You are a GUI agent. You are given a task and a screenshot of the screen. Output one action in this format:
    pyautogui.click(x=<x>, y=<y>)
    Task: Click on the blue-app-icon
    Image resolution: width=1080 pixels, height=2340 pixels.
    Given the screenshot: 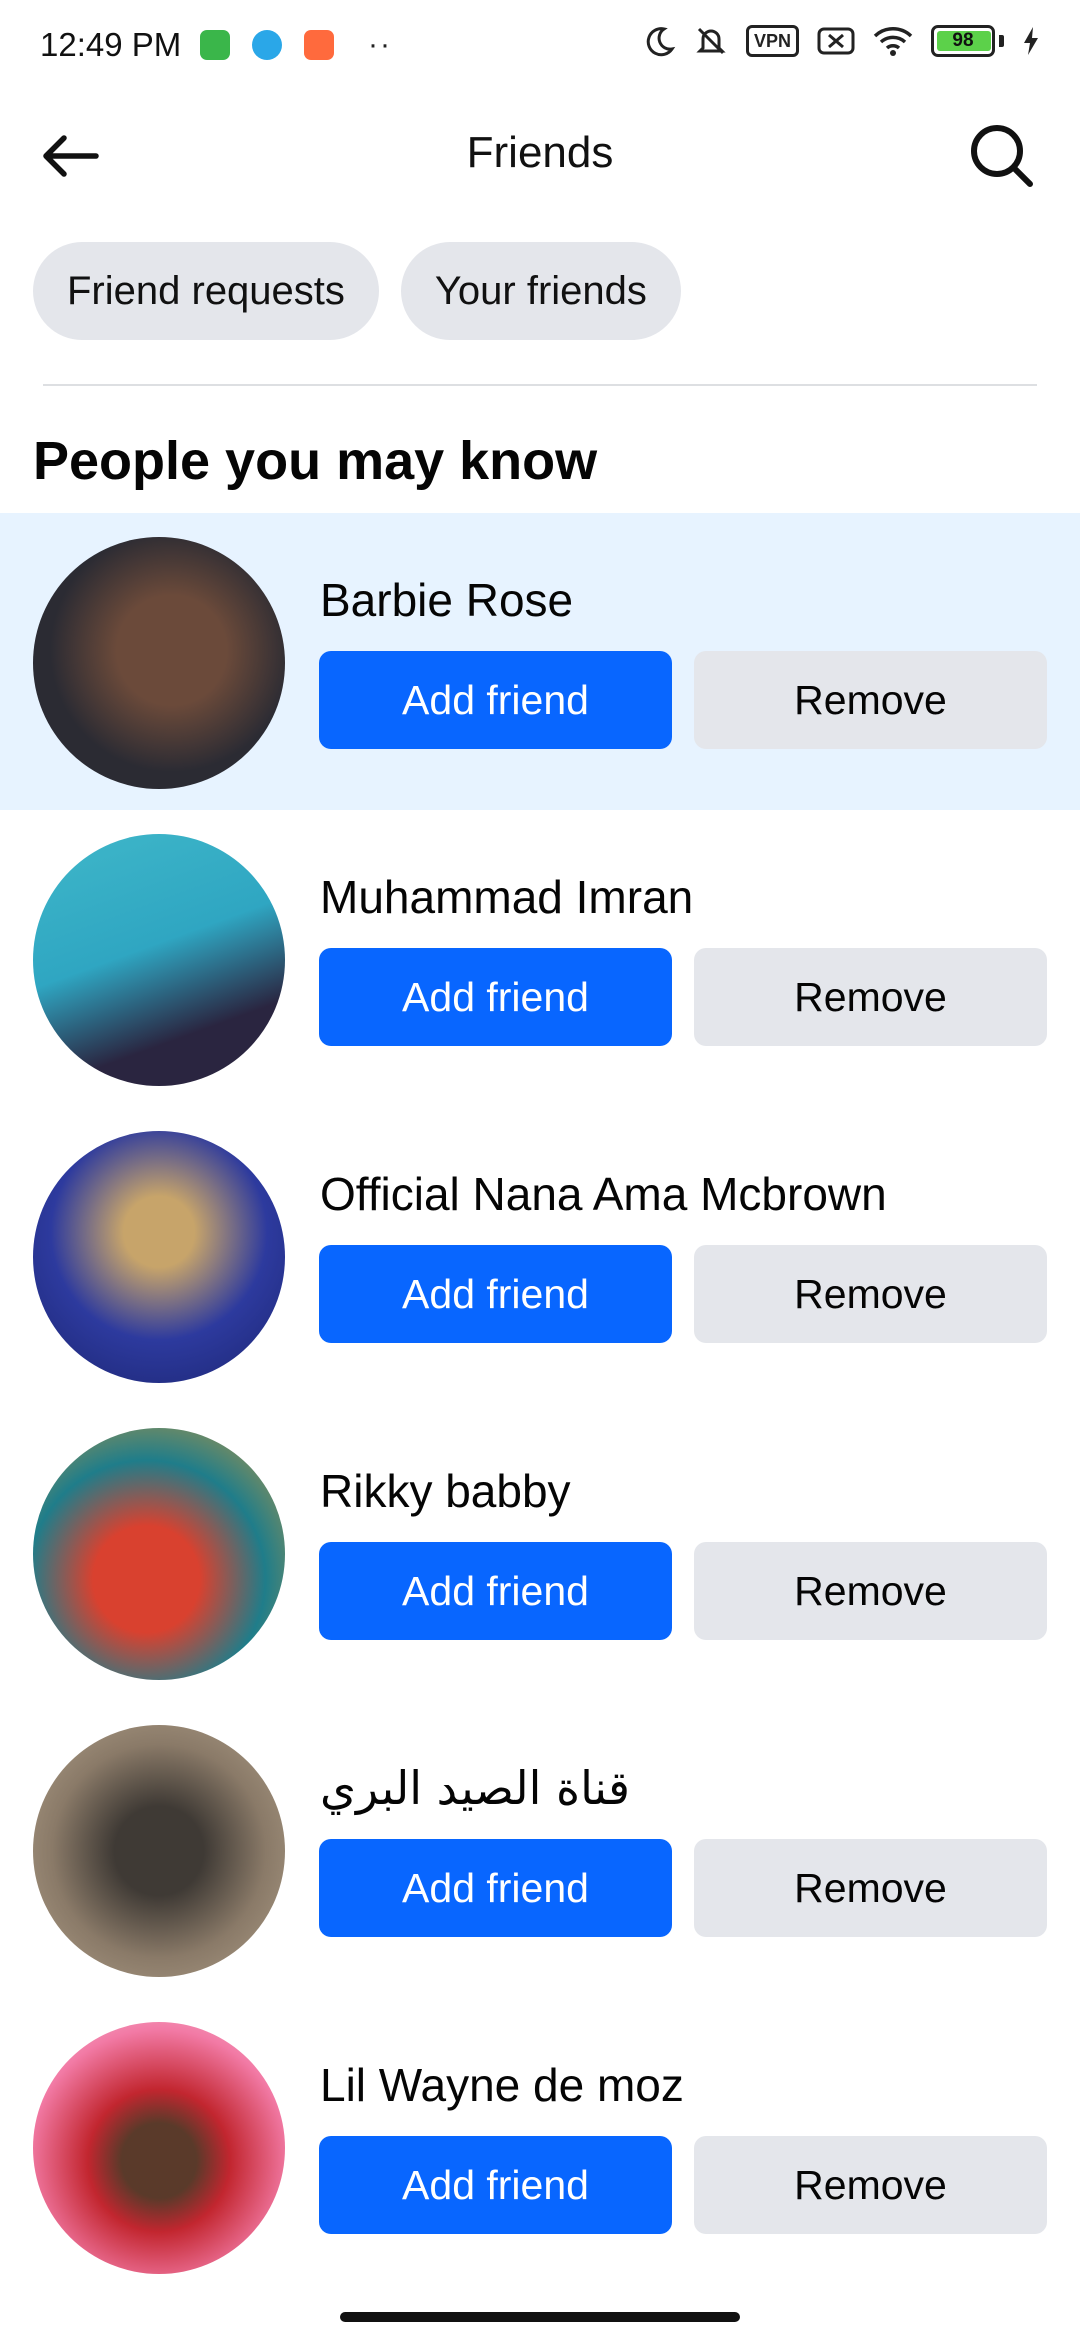 What is the action you would take?
    pyautogui.click(x=267, y=45)
    